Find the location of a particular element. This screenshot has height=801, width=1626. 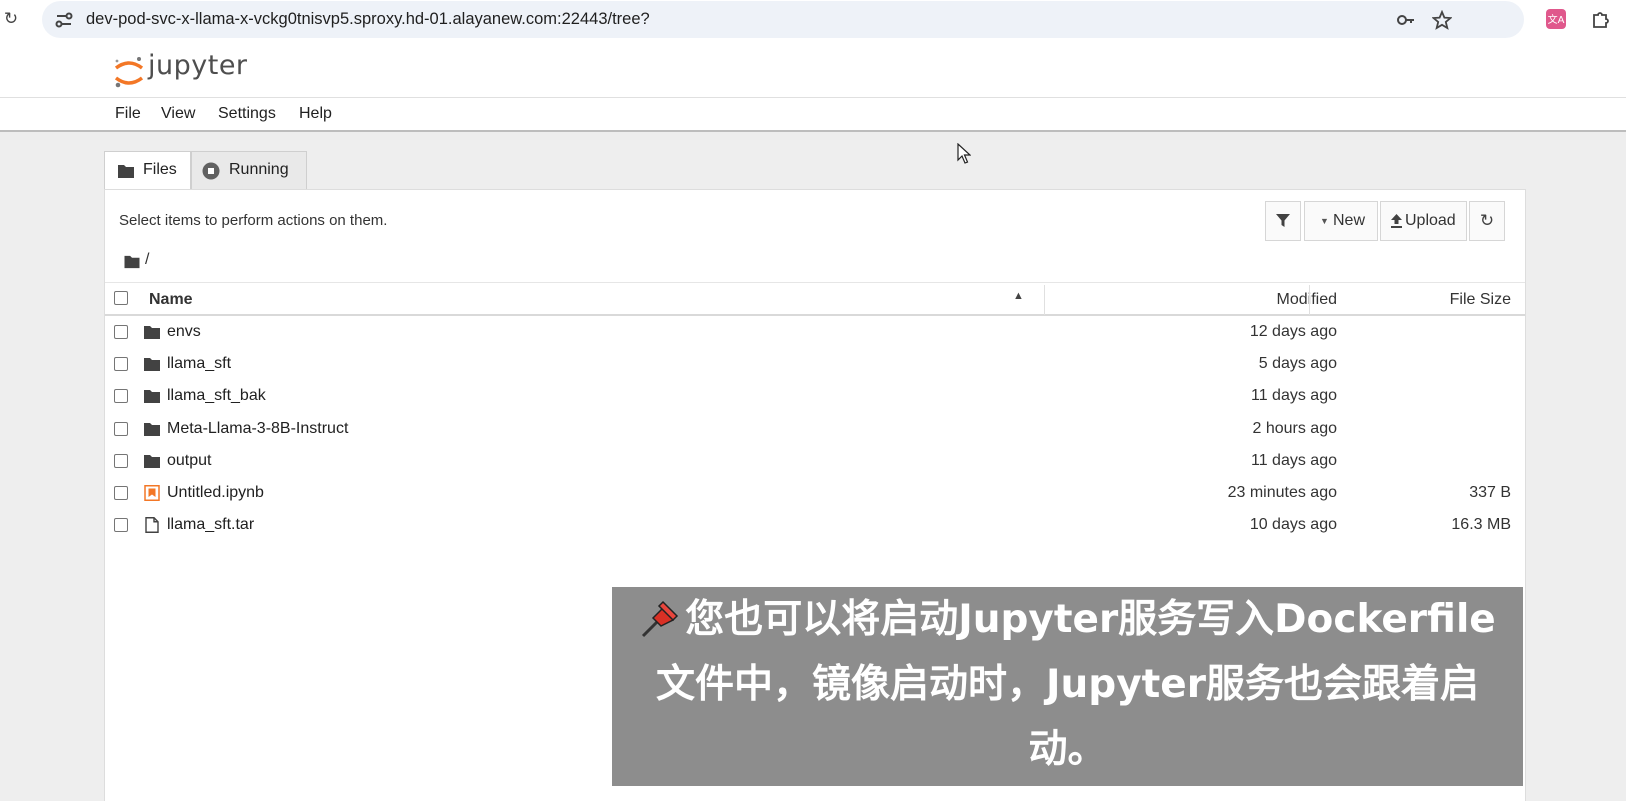

row-name: llama_sft is located at coordinates (199, 364).